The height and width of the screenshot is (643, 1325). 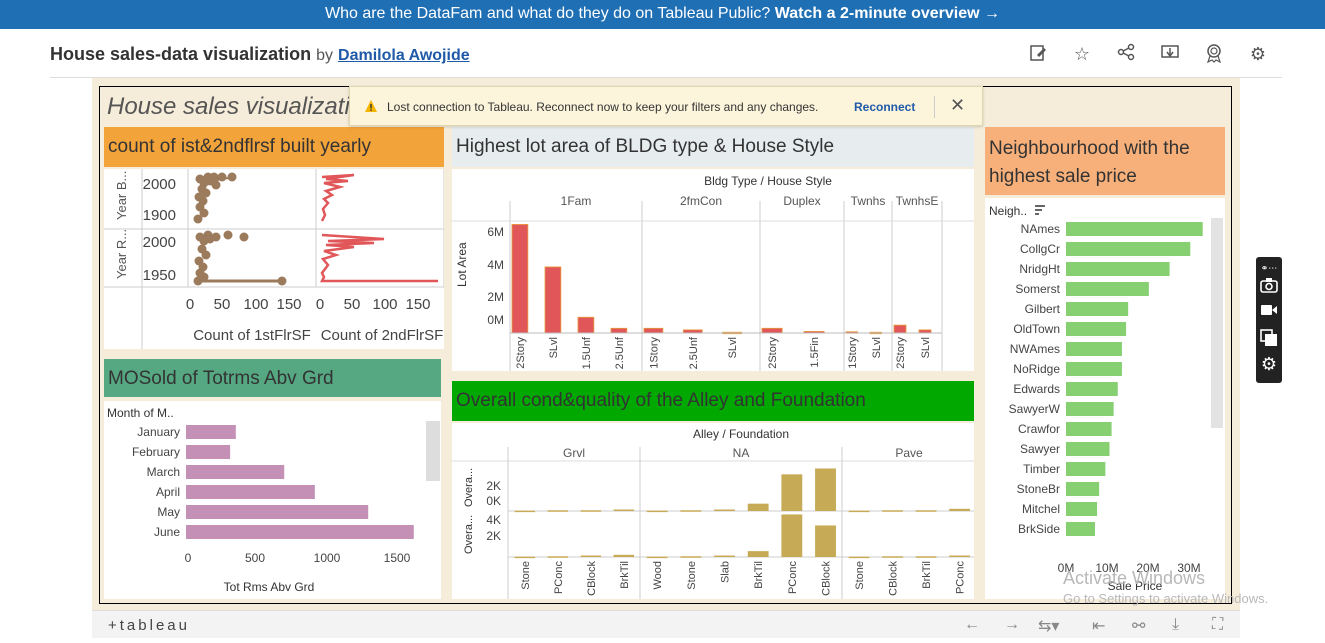 What do you see at coordinates (382, 335) in the screenshot?
I see `x-axis-title-2: Count of 2ndFlrSF` at bounding box center [382, 335].